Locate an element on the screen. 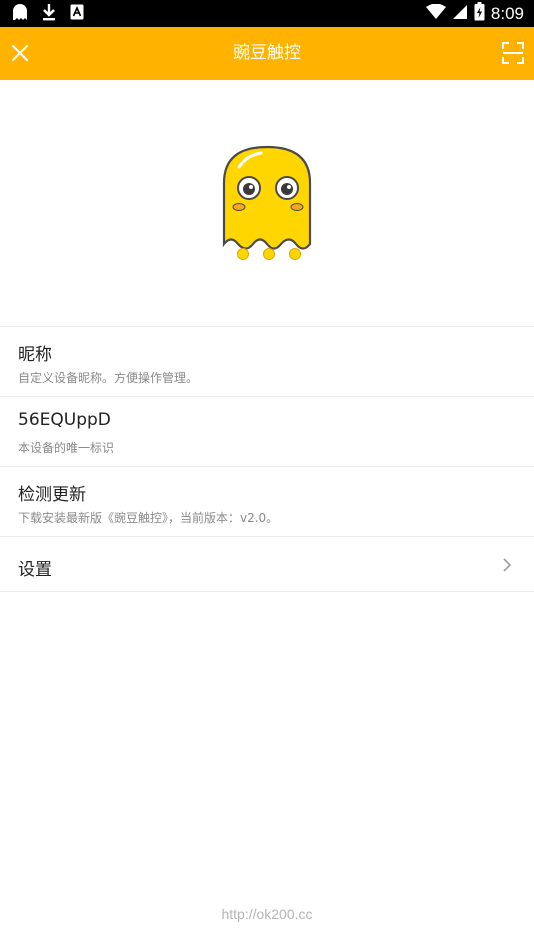  nickname-row: 昵称 自定义设备昵称。方便操作管理。 is located at coordinates (267, 361).